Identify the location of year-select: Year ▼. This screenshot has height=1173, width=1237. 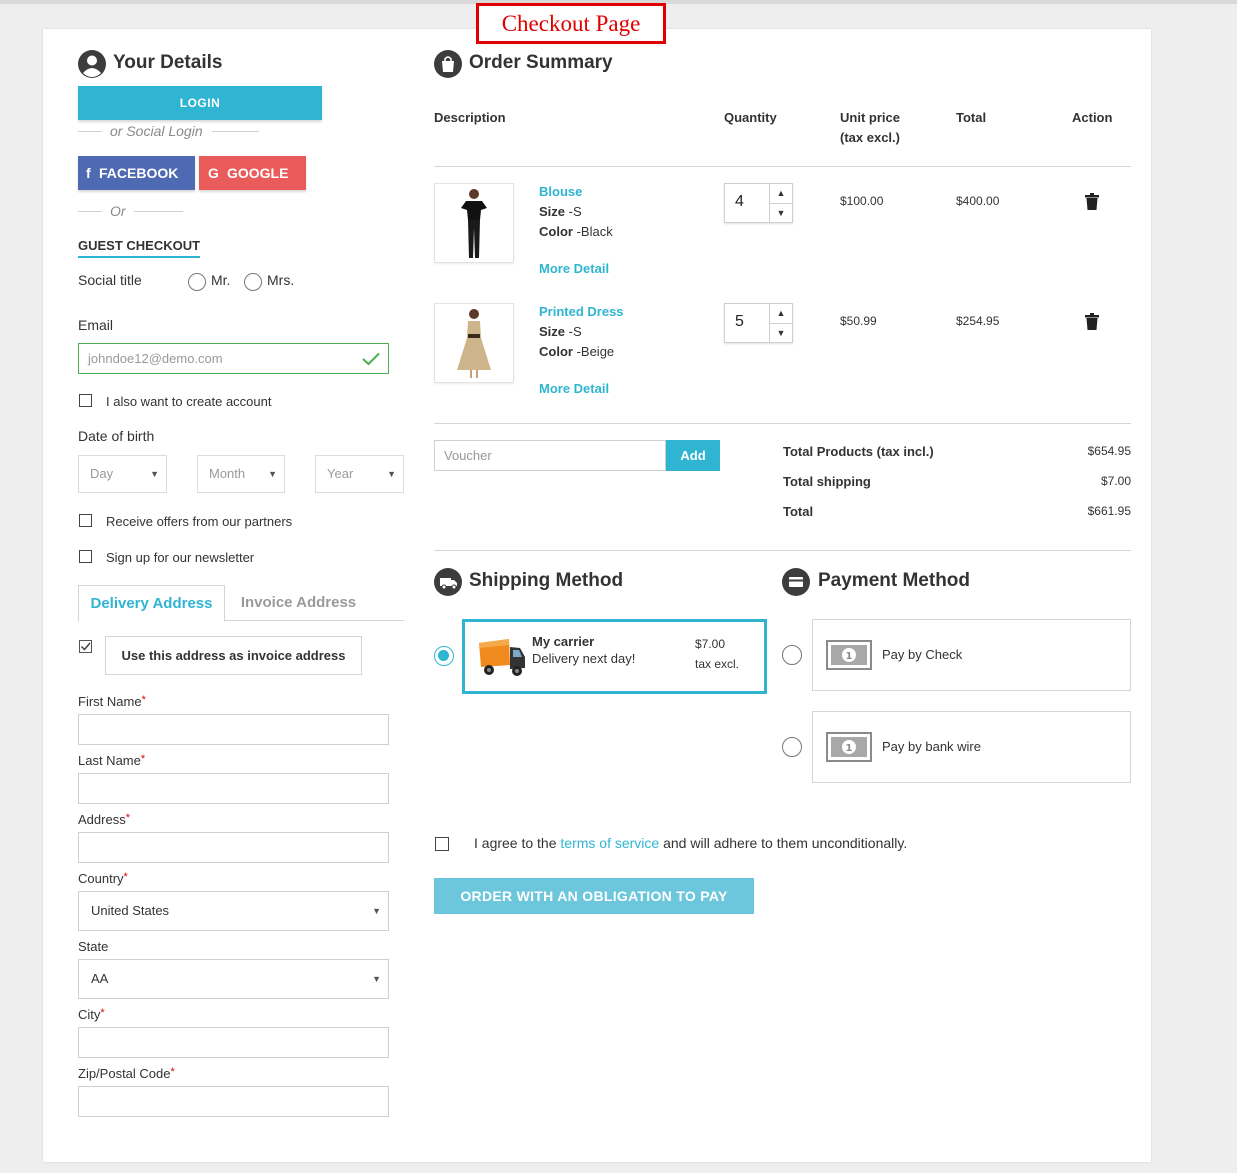
(359, 474).